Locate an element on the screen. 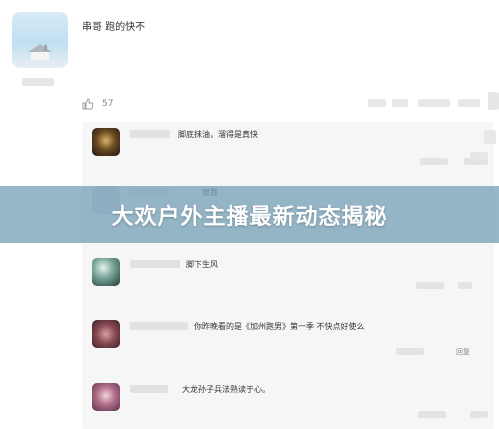 This screenshot has height=429, width=499. reply-link: 回复 is located at coordinates (463, 352).